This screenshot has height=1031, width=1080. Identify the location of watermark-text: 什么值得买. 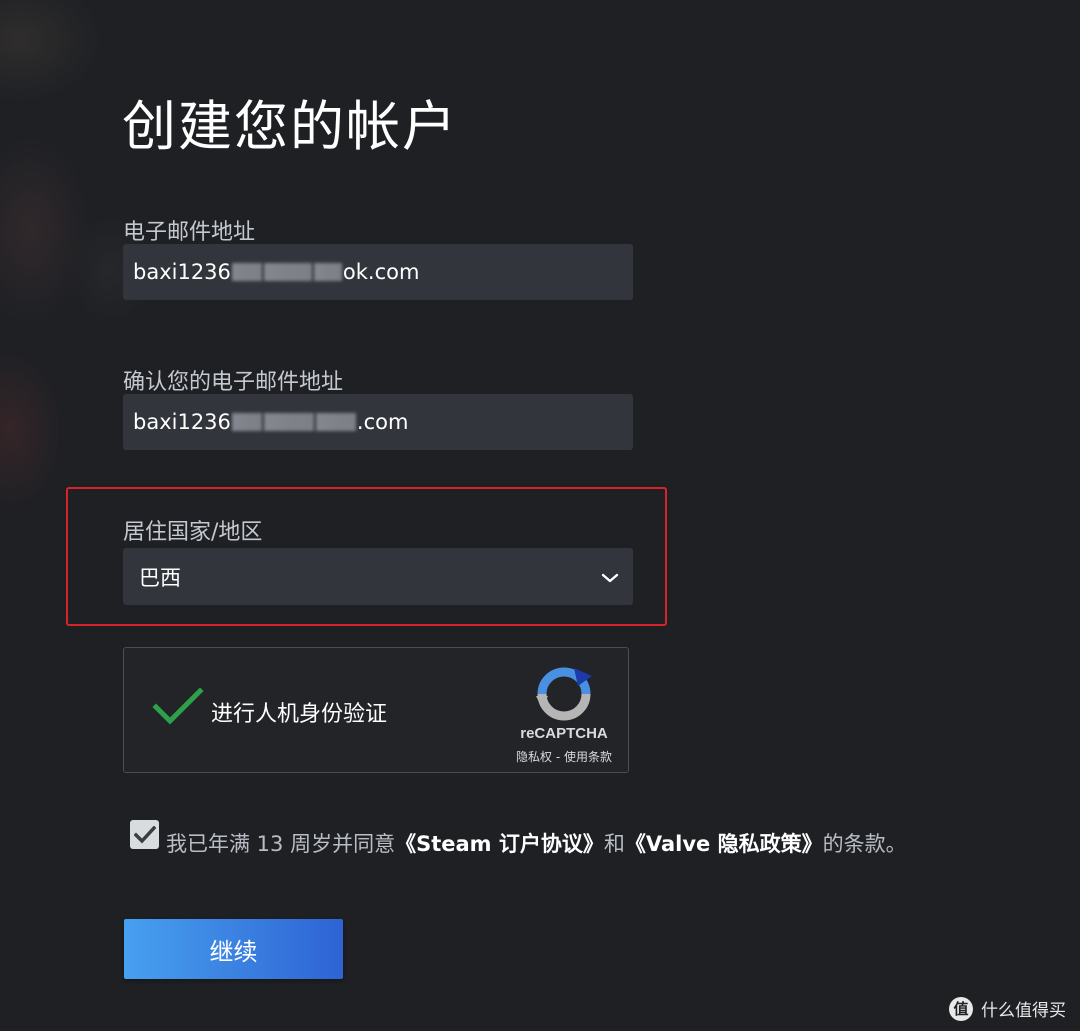
(1023, 1011).